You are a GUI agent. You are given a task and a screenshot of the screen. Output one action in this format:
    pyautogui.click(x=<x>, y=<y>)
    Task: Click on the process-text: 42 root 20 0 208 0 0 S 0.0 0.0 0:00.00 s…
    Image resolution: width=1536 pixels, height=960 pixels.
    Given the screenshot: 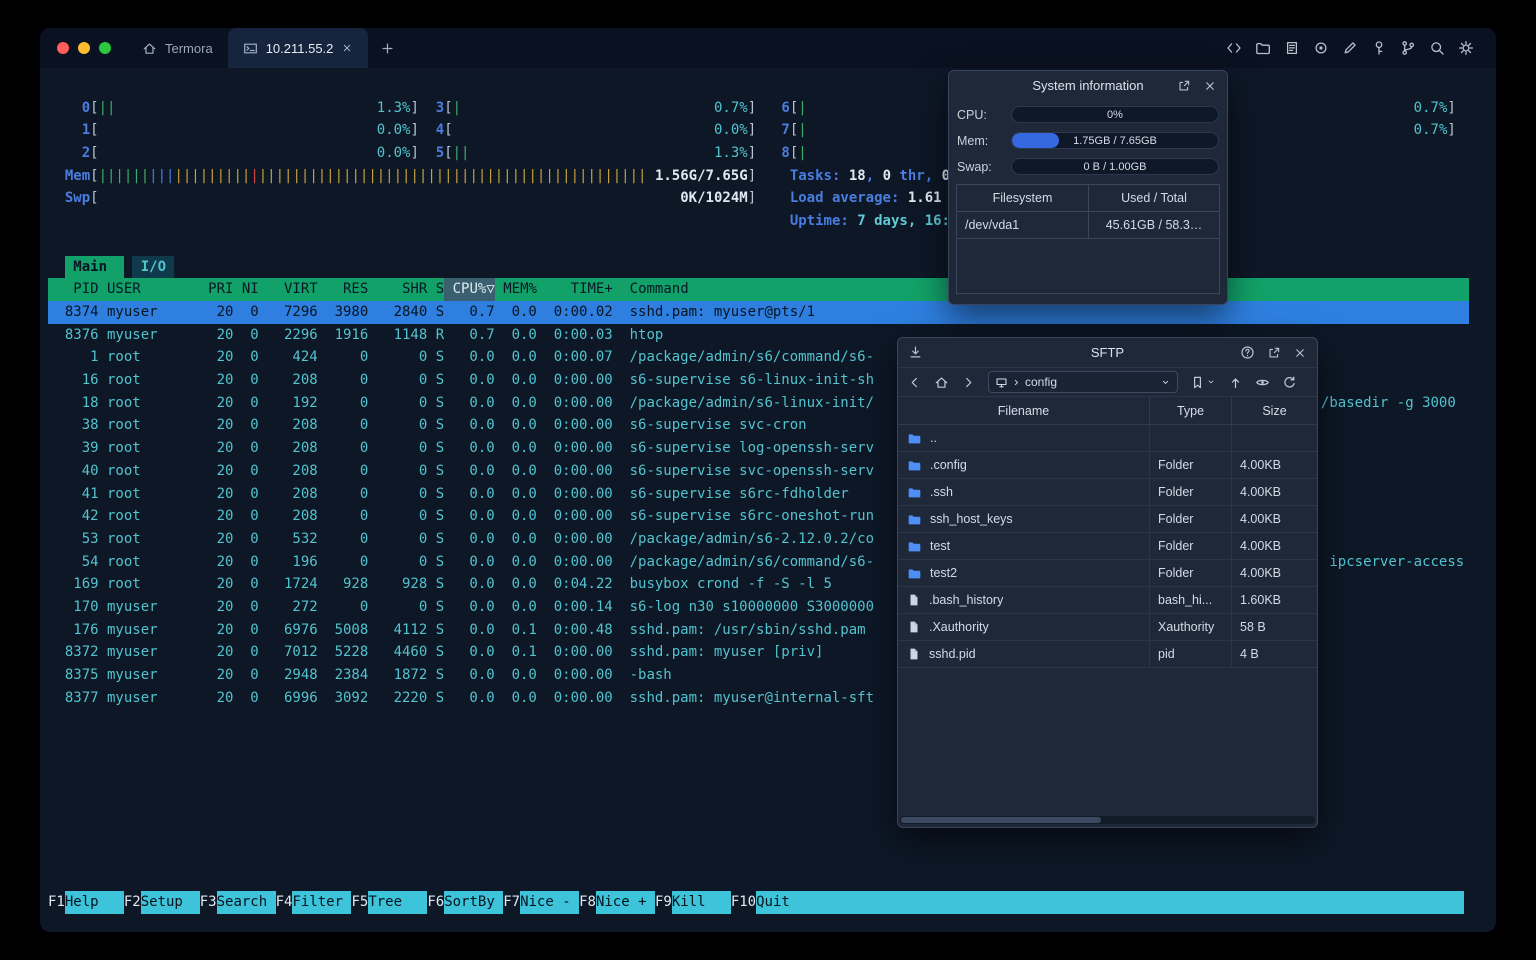 What is the action you would take?
    pyautogui.click(x=461, y=516)
    